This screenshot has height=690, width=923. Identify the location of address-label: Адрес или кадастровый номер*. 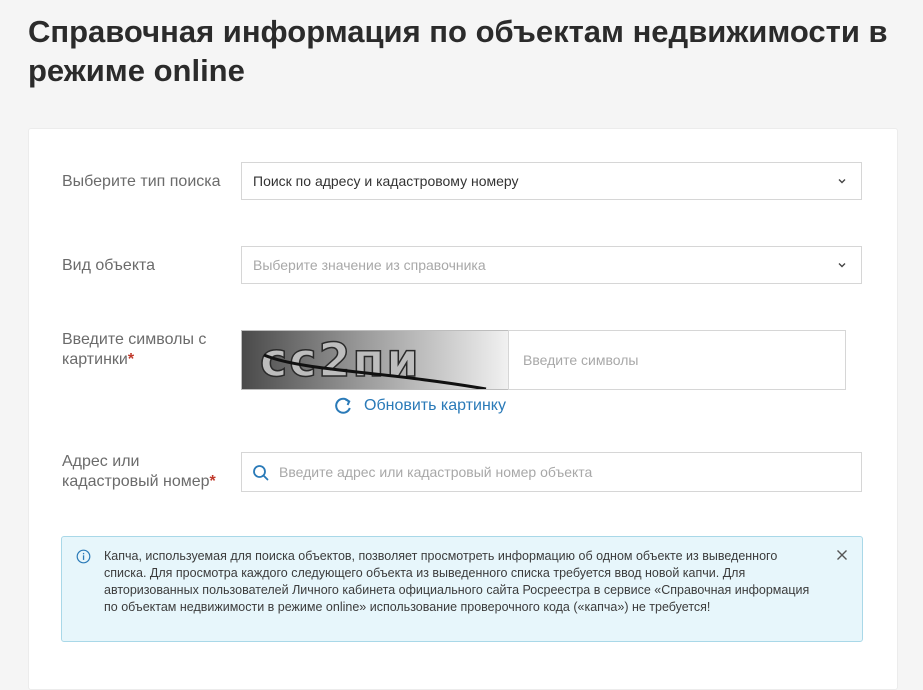
(147, 472).